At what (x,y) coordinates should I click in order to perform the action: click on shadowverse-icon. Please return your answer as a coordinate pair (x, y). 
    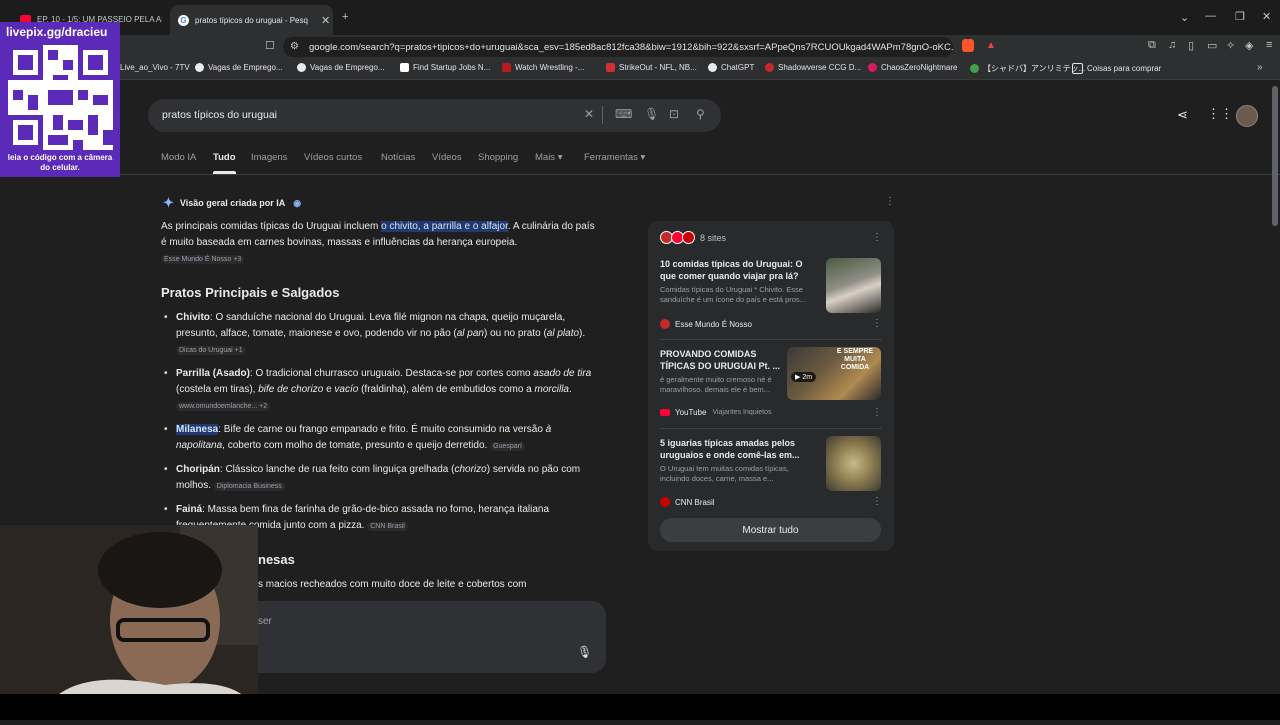
    Looking at the image, I should click on (769, 67).